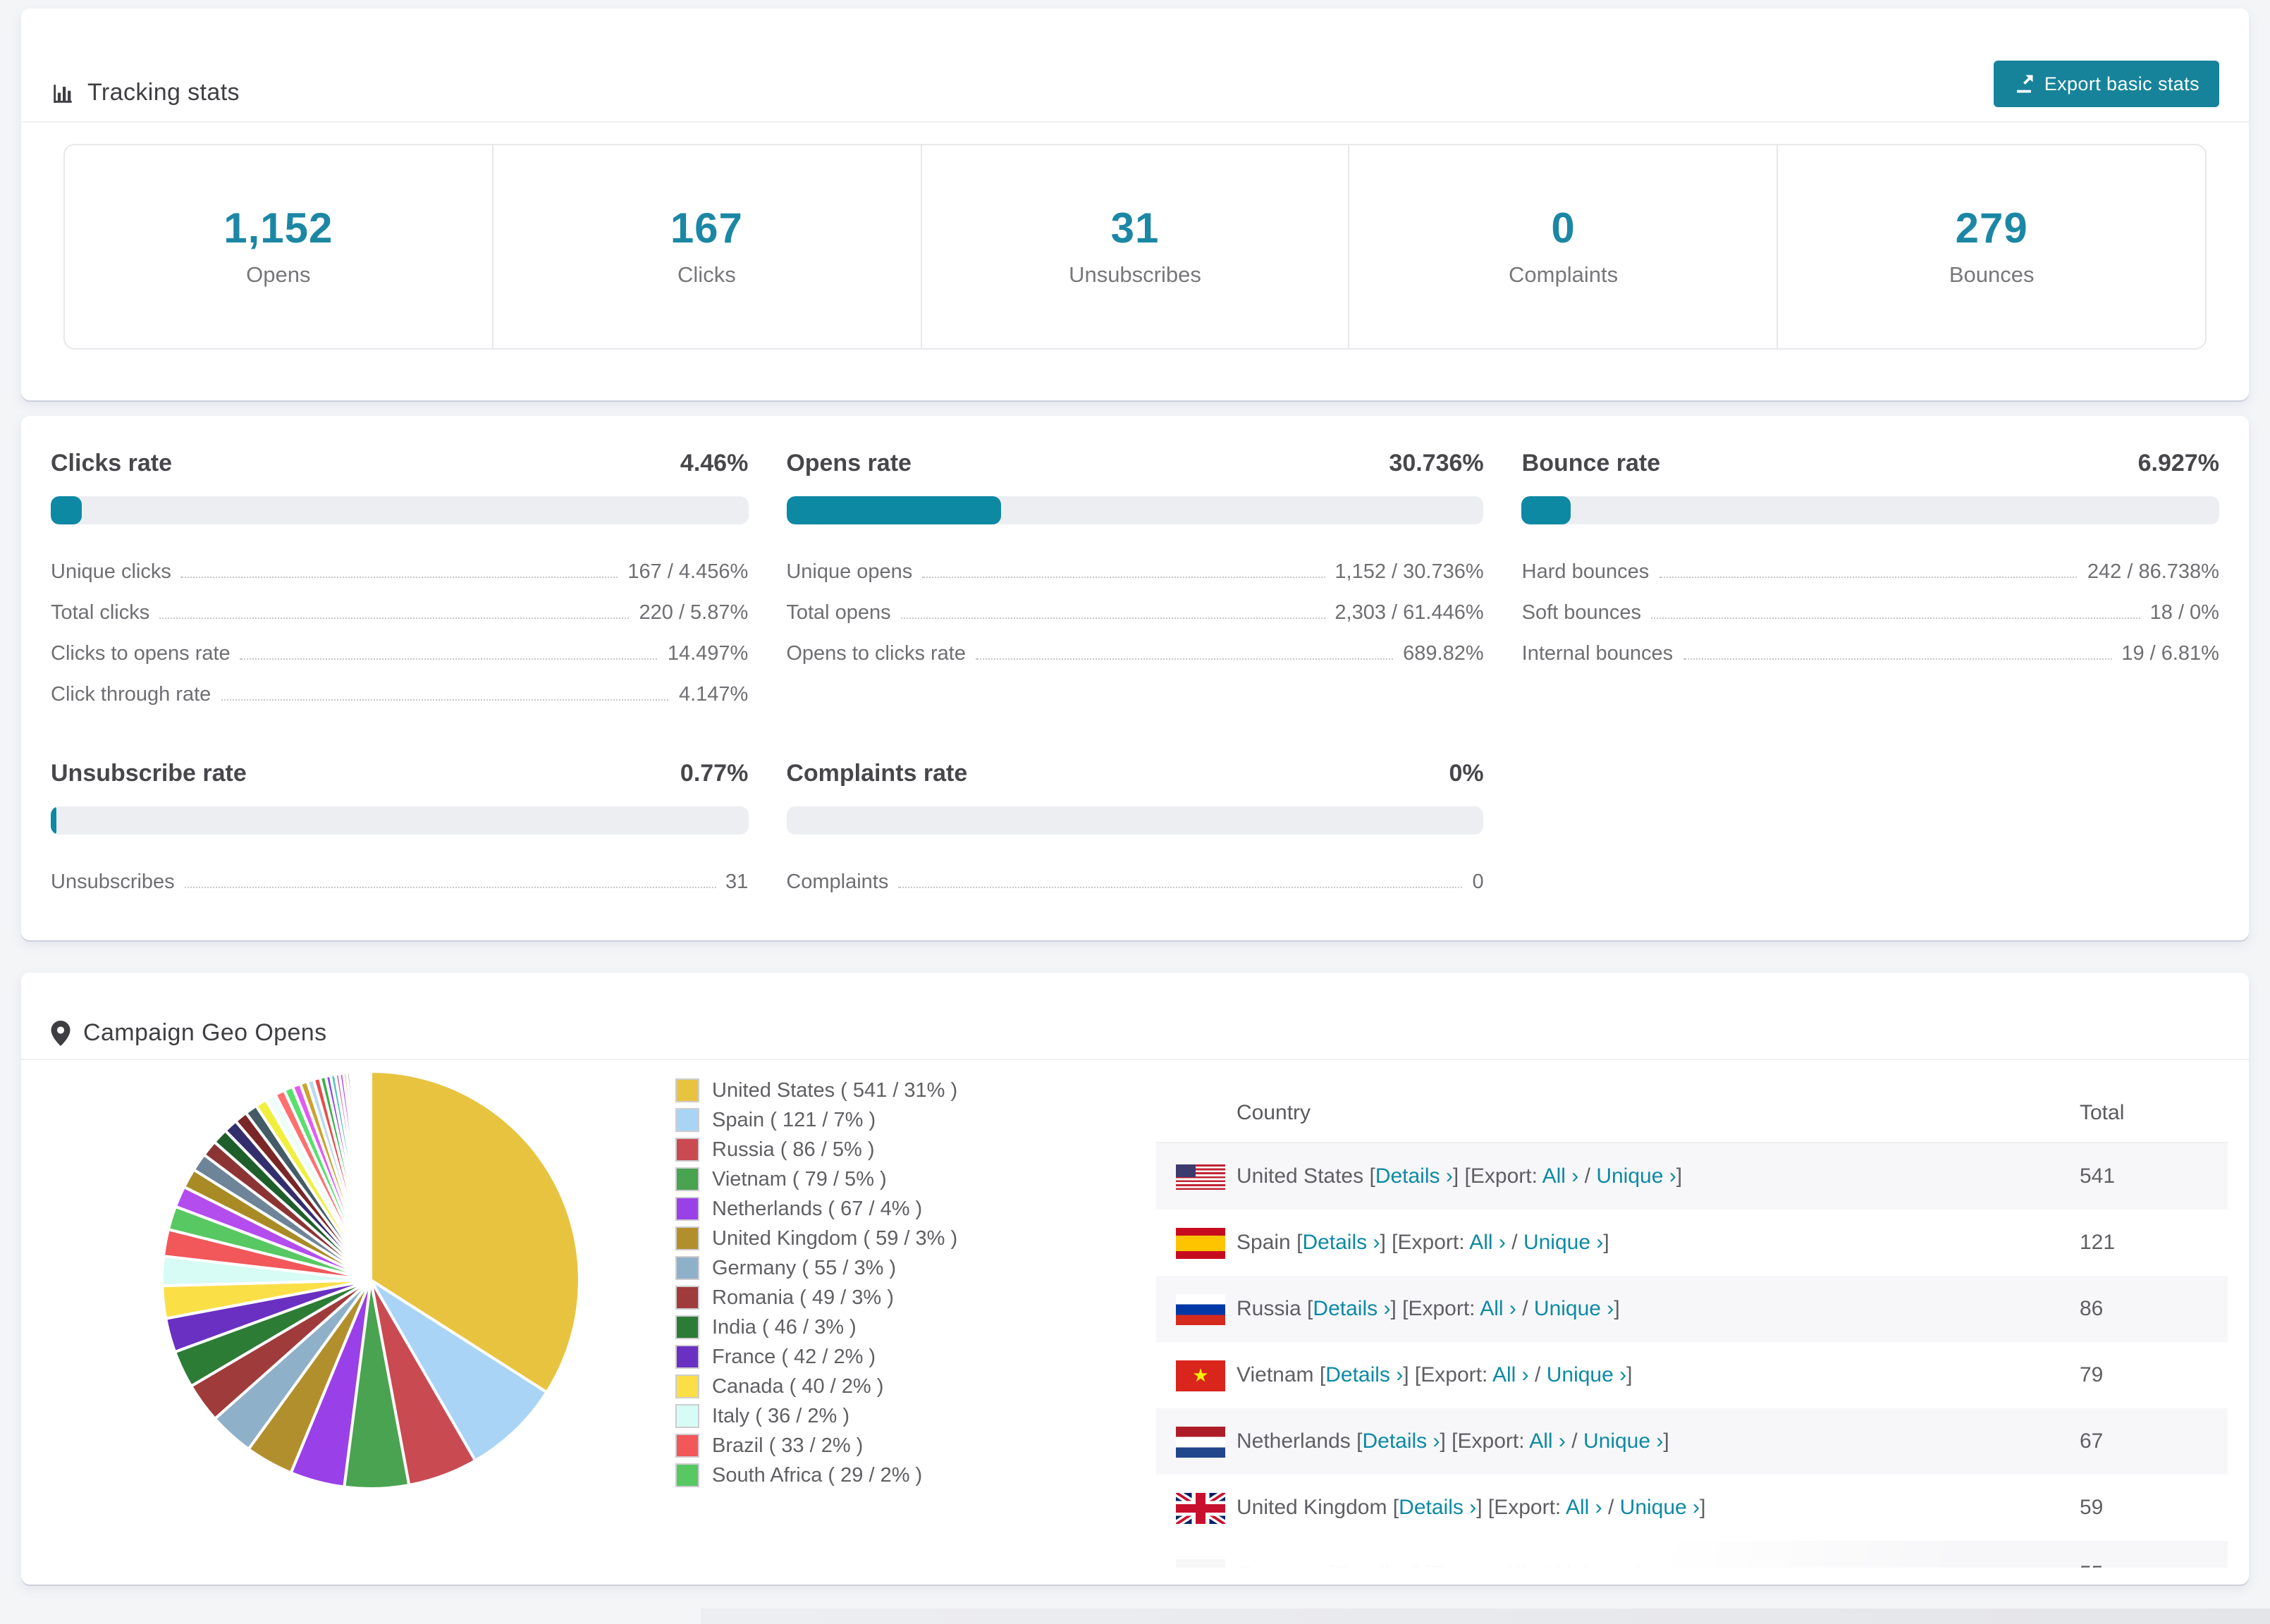 The height and width of the screenshot is (1624, 2270). I want to click on rate-head: Complaints rate0%, so click(1134, 774).